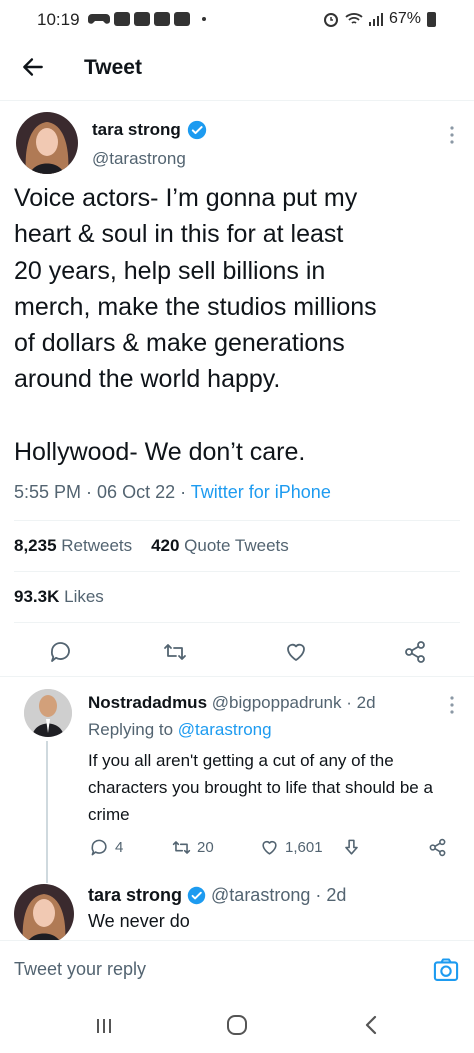 The image size is (474, 1053). Describe the element at coordinates (431, 19) in the screenshot. I see `battery-icon` at that location.